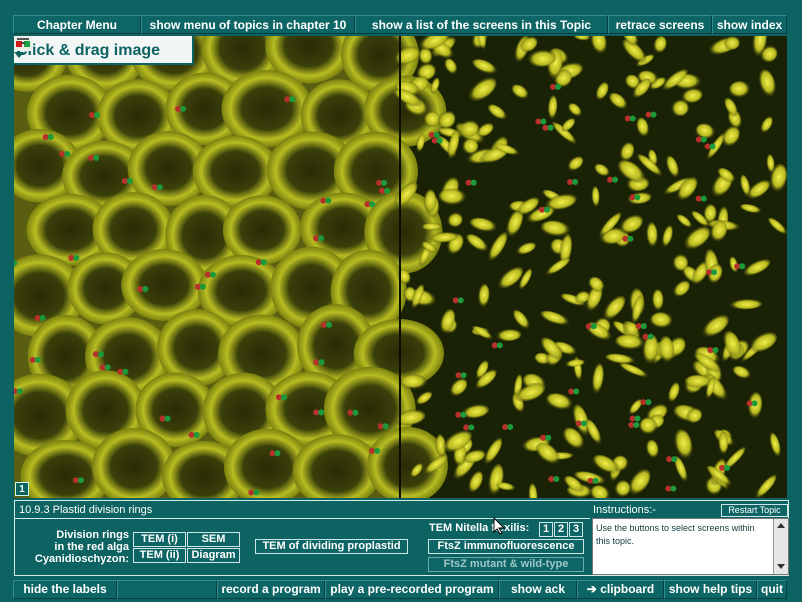  What do you see at coordinates (576, 529) in the screenshot?
I see `nitella-3-button: 3` at bounding box center [576, 529].